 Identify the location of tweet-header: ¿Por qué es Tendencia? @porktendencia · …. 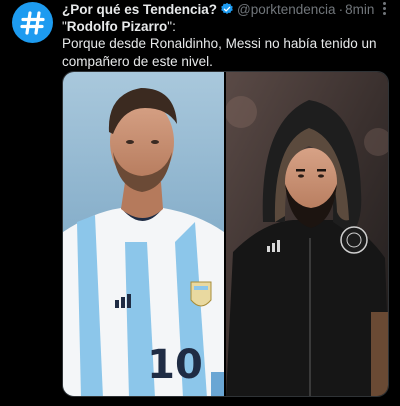
(218, 9).